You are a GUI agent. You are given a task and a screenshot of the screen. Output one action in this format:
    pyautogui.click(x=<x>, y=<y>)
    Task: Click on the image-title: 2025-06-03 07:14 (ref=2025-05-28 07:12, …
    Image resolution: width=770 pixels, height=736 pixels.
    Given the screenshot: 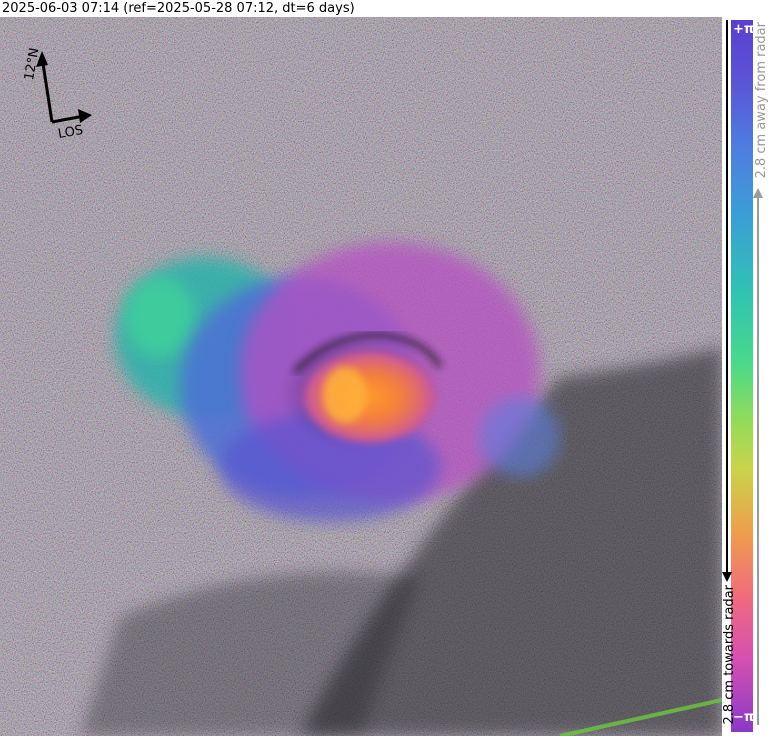 What is the action you would take?
    pyautogui.click(x=178, y=8)
    